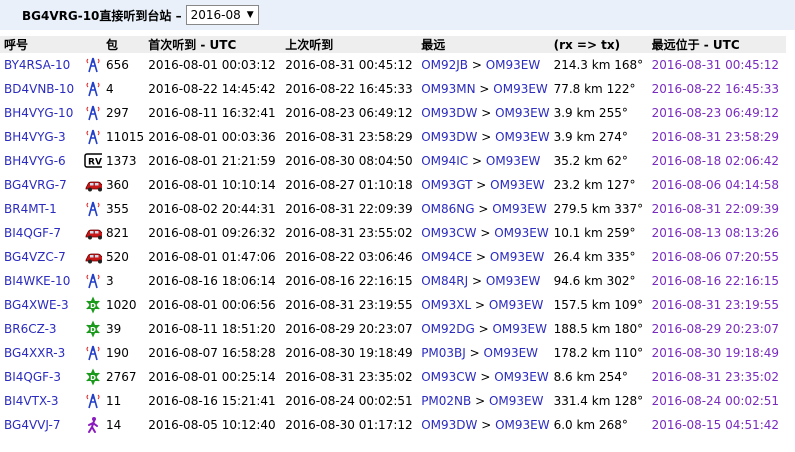 Image resolution: width=795 pixels, height=452 pixels. Describe the element at coordinates (594, 257) in the screenshot. I see `distance-cell: 26.4 km 335°` at that location.